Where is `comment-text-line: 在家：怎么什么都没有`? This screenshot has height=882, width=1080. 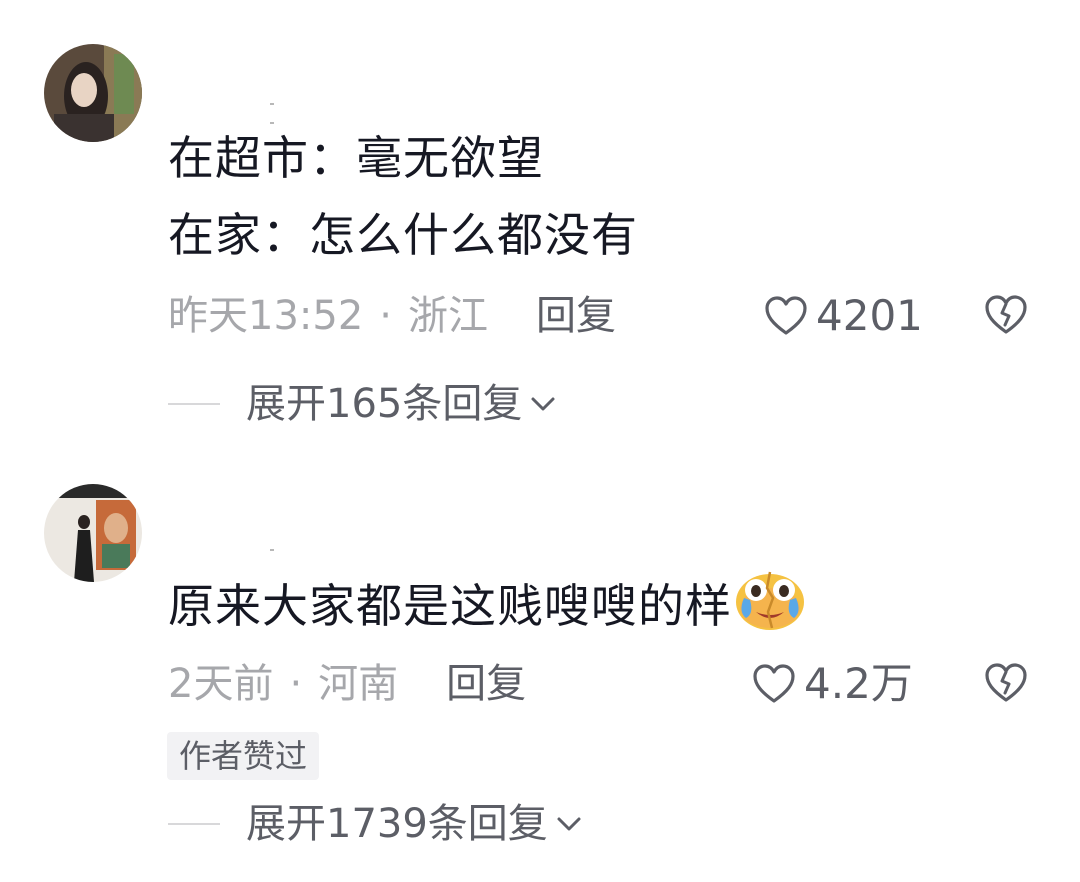 comment-text-line: 在家：怎么什么都没有 is located at coordinates (403, 235).